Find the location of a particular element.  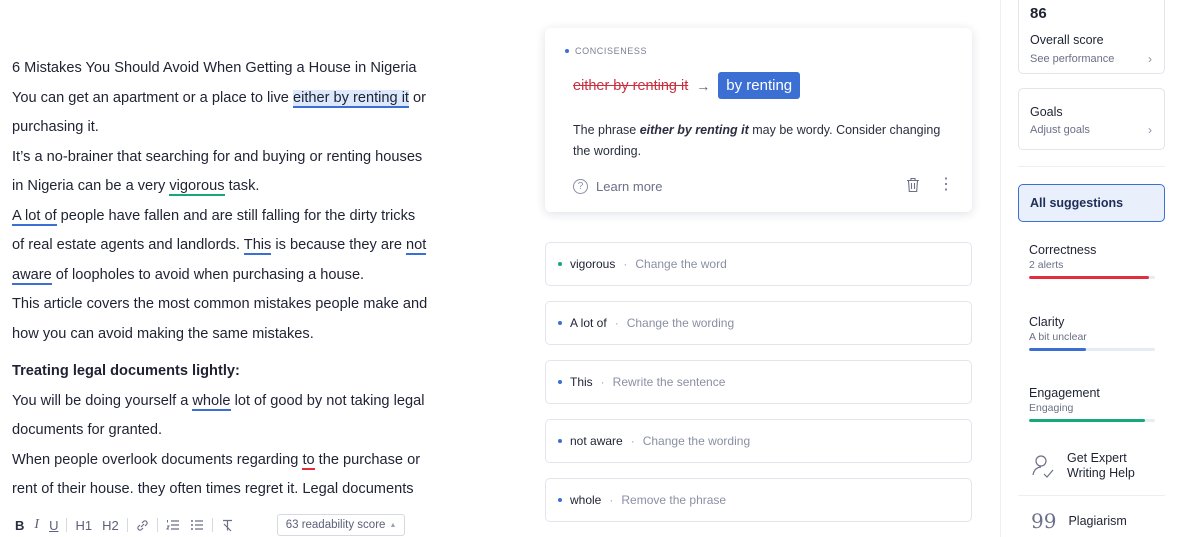

underline-not: not is located at coordinates (416, 246).